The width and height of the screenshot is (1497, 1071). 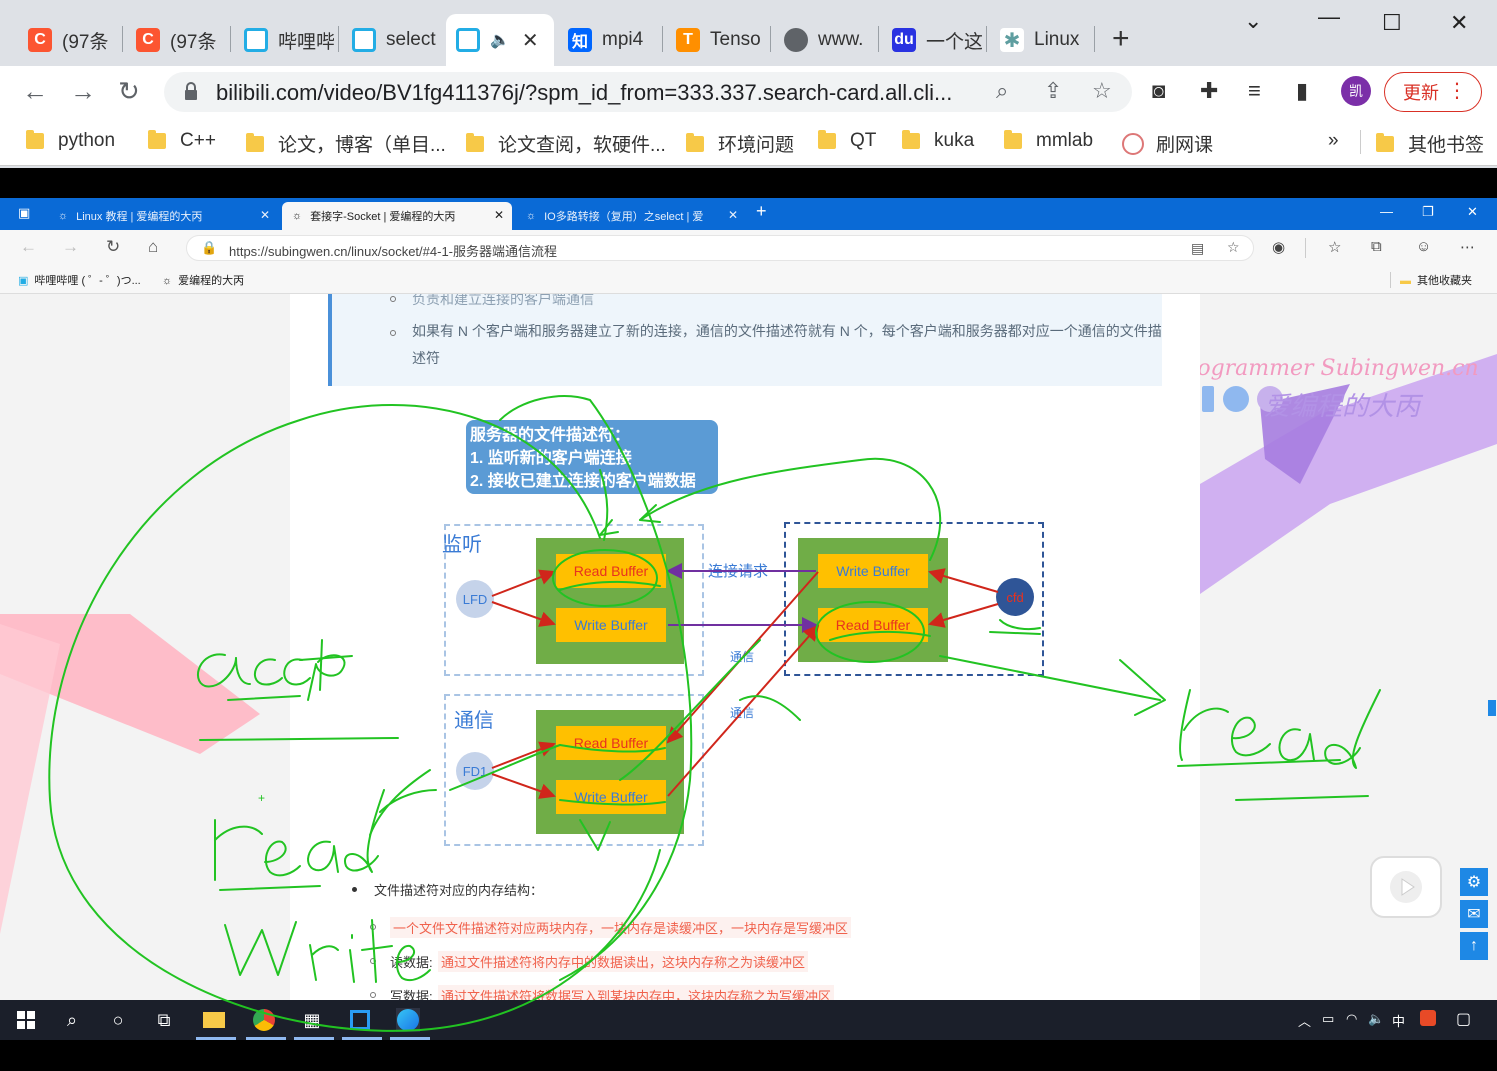 I want to click on app-icon: ▦, so click(x=312, y=1020).